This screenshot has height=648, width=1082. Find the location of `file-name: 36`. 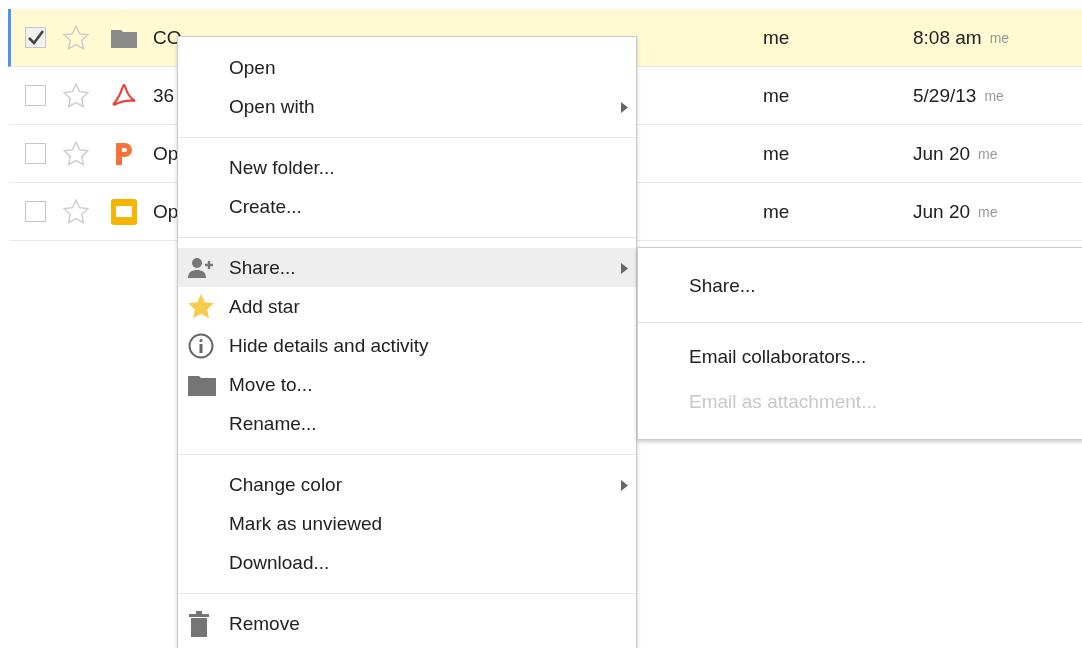

file-name: 36 is located at coordinates (164, 95).